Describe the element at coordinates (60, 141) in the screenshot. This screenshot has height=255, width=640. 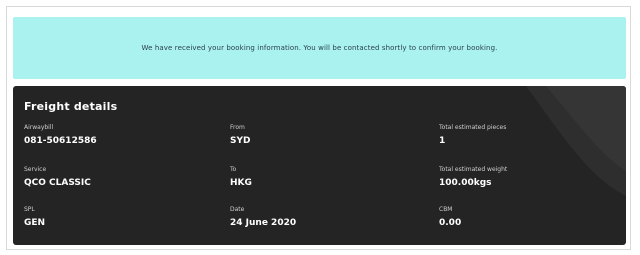
I see `airwaybill-value: 081-50612586` at that location.